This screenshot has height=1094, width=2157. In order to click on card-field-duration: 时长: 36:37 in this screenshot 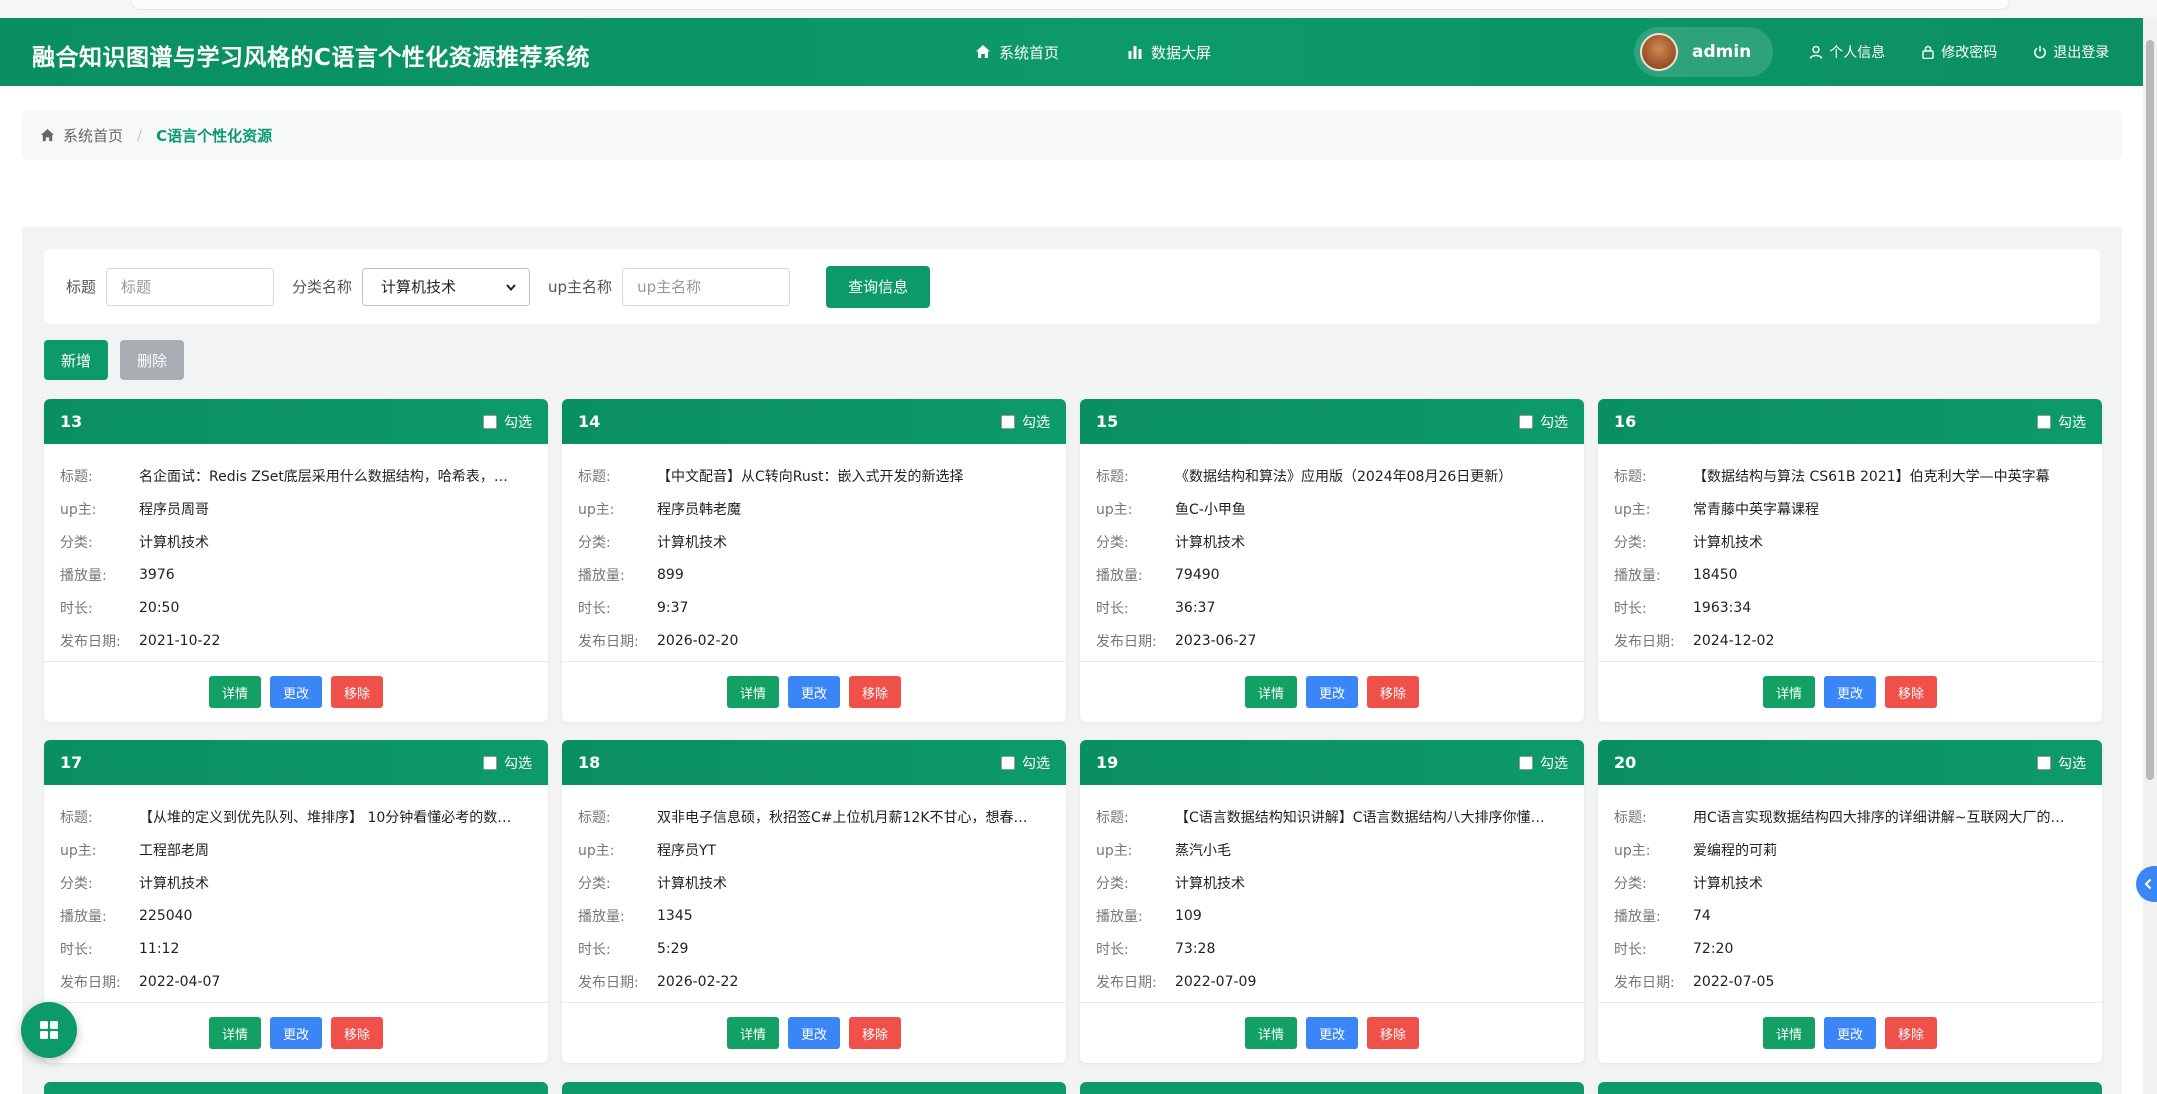, I will do `click(1332, 607)`.